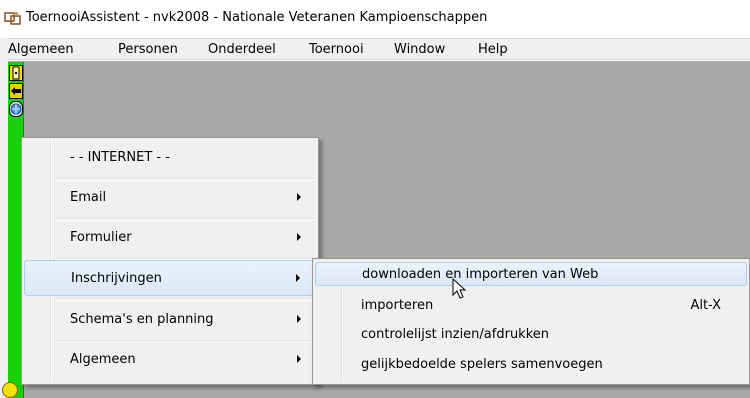  What do you see at coordinates (10, 390) in the screenshot?
I see `toolbar-status-icon` at bounding box center [10, 390].